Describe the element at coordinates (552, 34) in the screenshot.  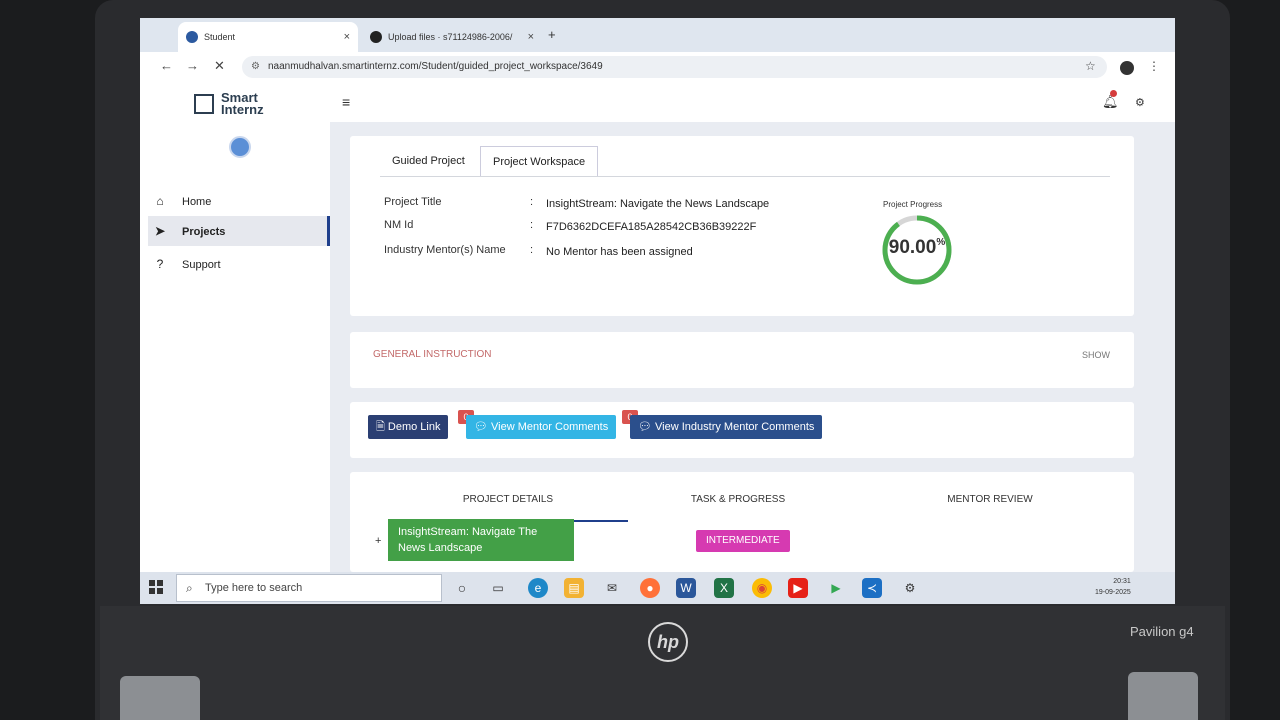
I see `new-tab-button: +` at that location.